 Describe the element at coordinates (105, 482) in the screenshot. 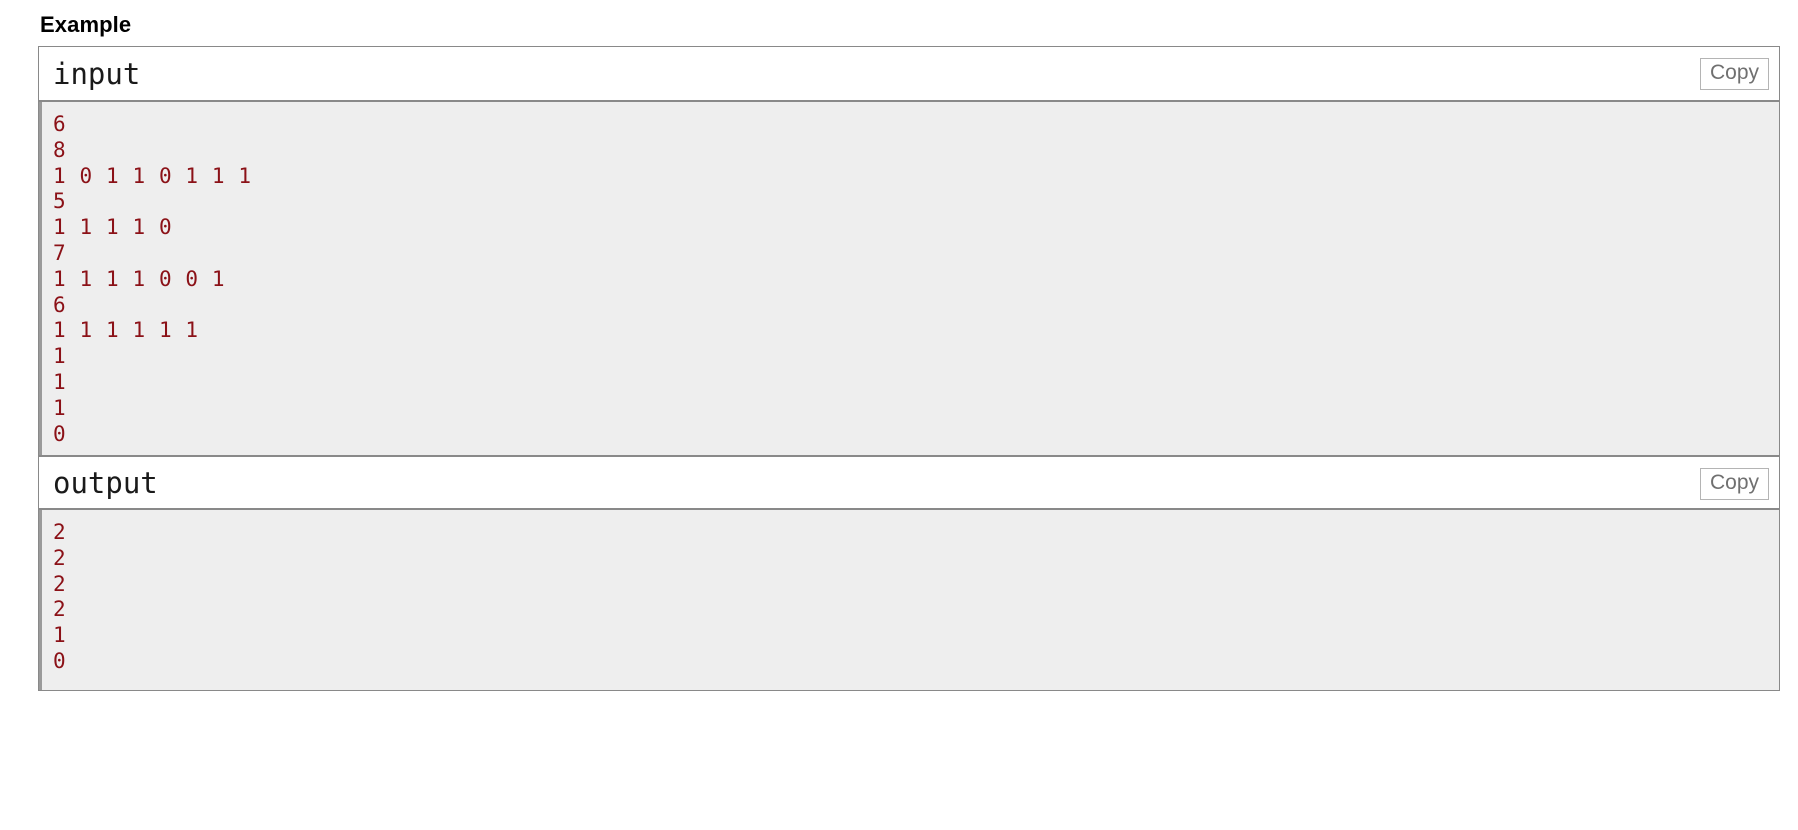

I see `output-label: output` at that location.